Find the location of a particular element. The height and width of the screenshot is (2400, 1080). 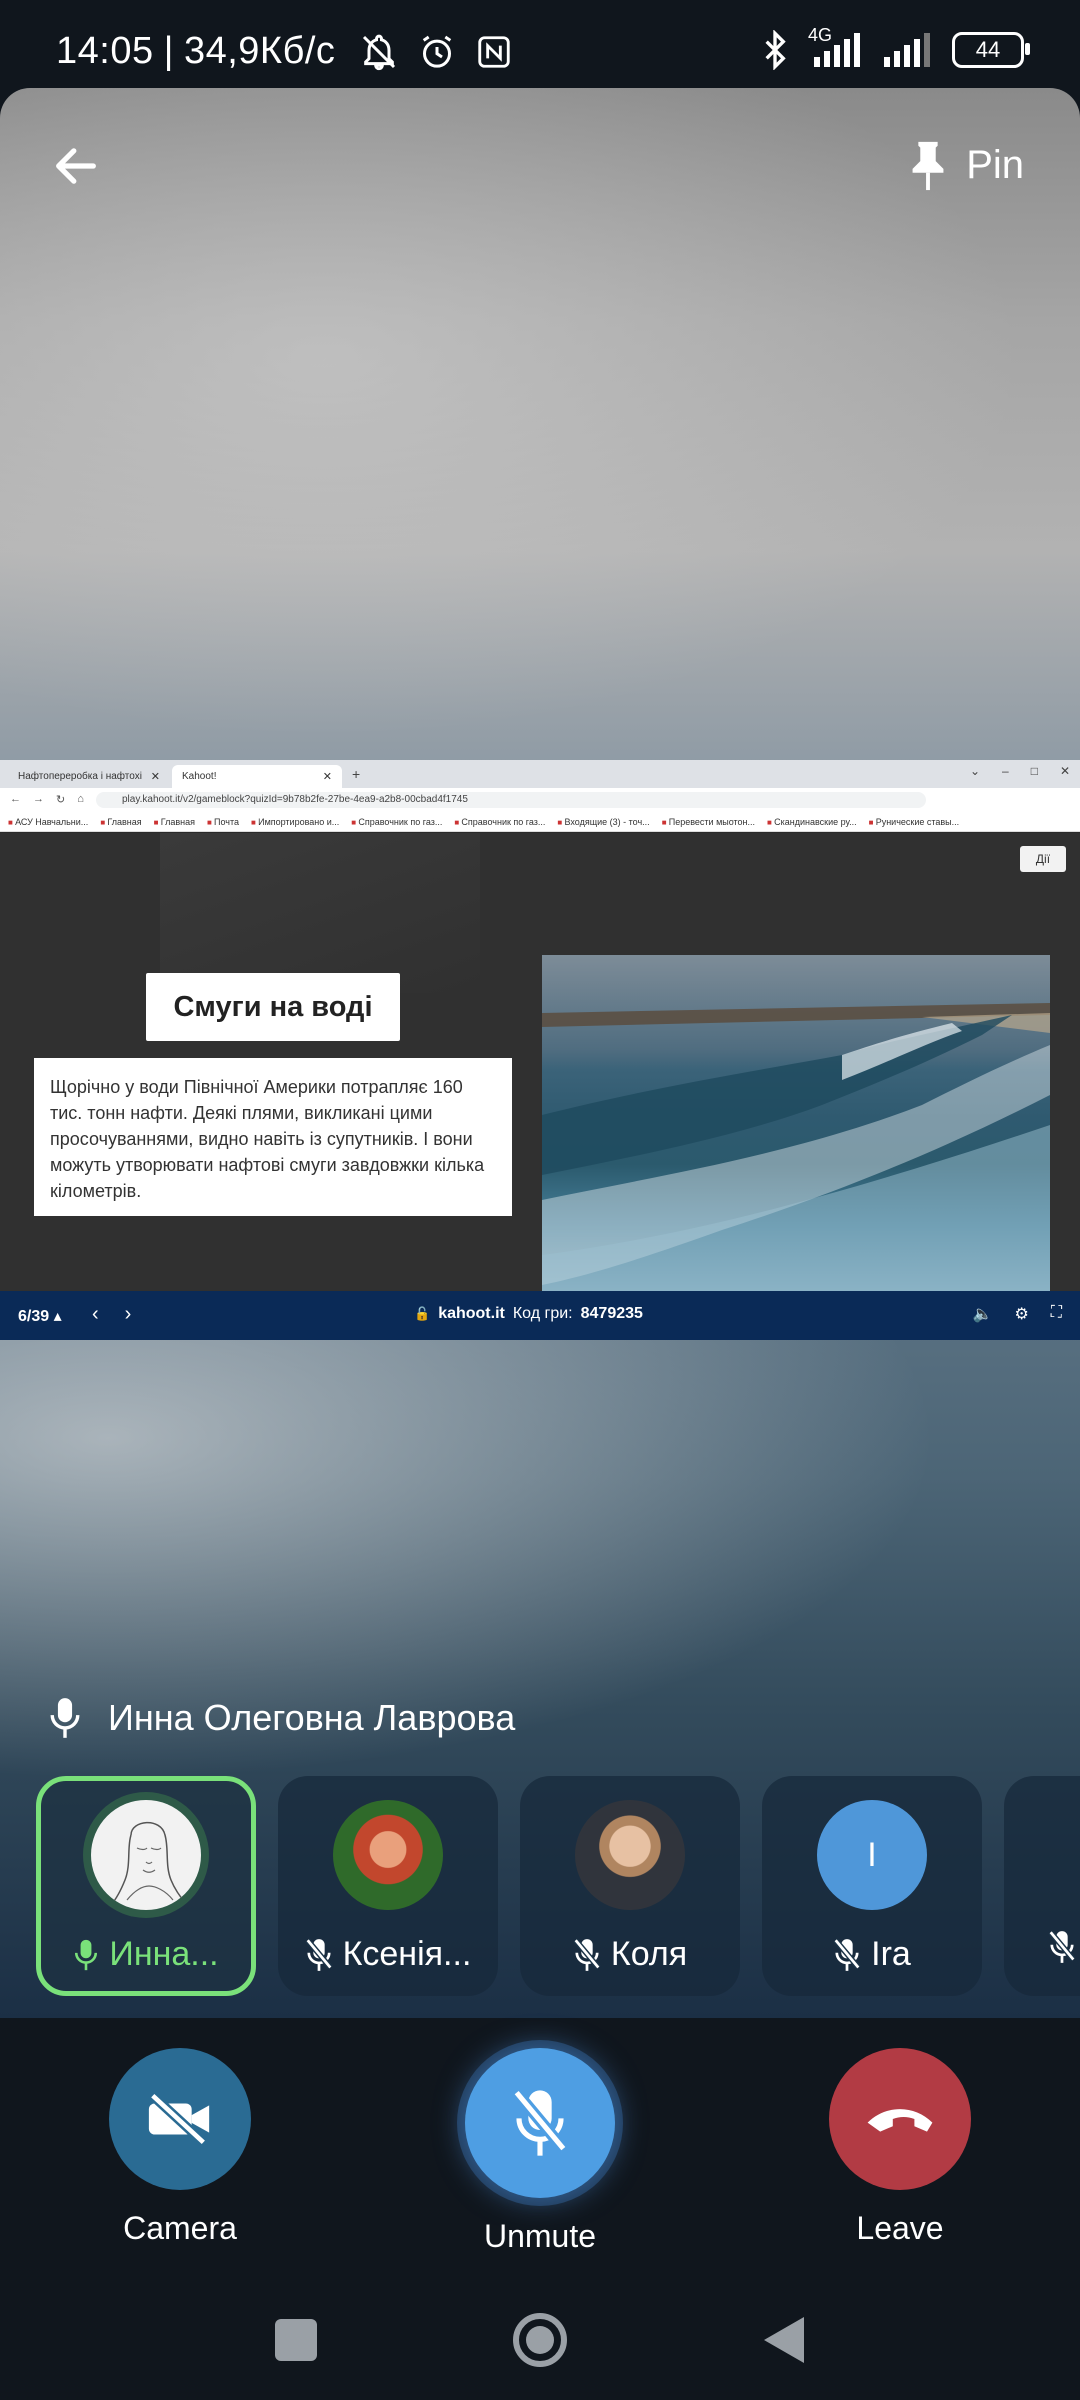

arrow-left-icon is located at coordinates (76, 166).